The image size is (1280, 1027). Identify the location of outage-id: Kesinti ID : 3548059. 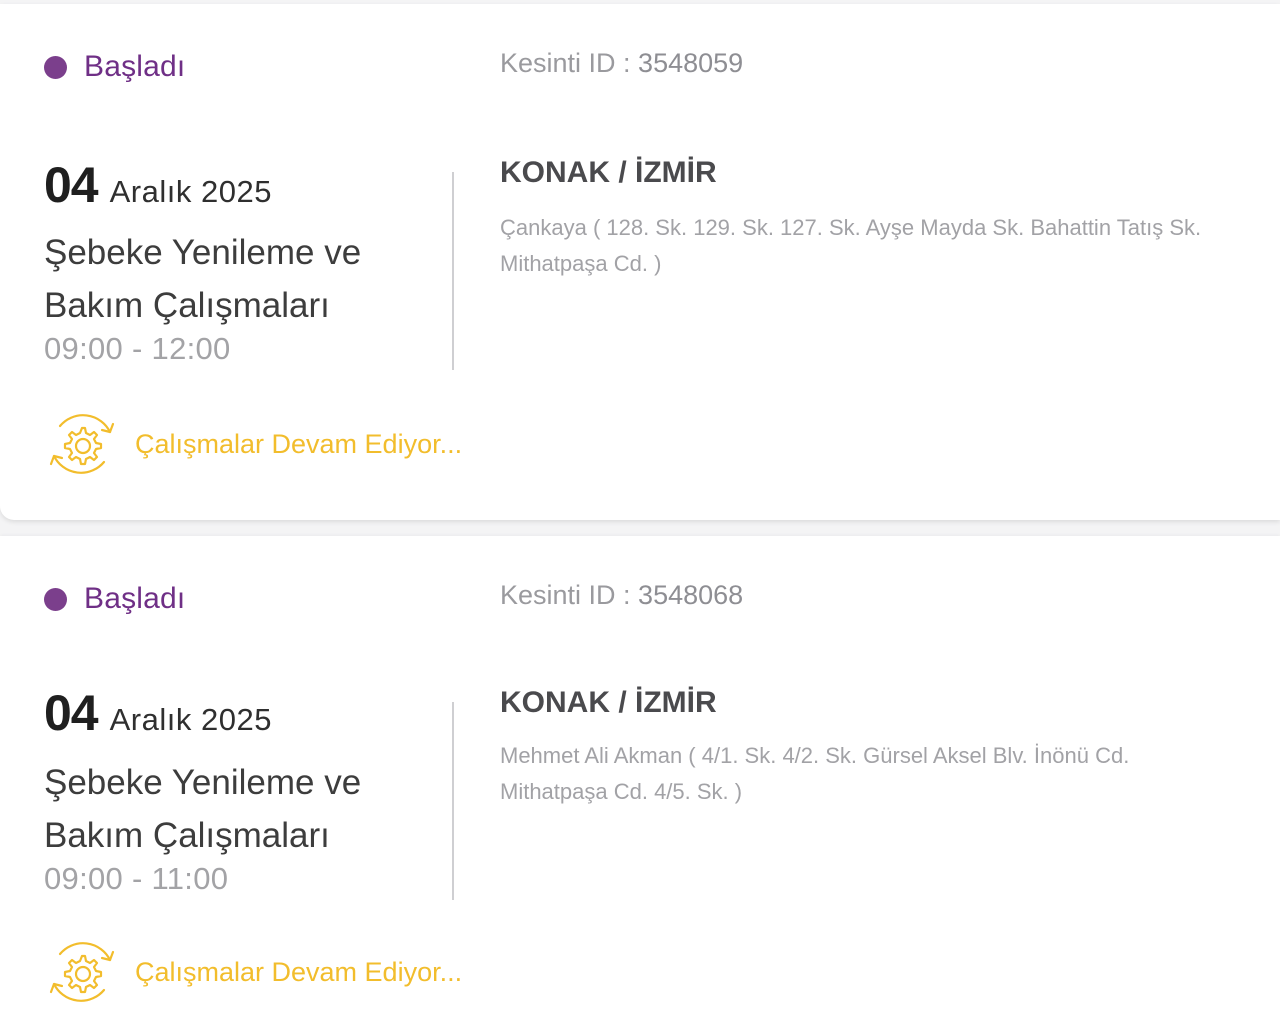
(621, 63).